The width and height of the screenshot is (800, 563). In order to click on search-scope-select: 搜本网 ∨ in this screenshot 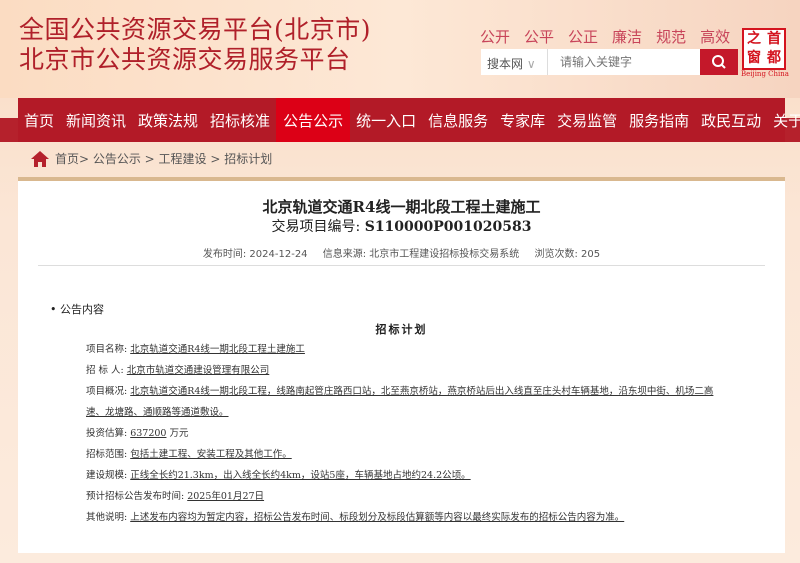, I will do `click(514, 62)`.